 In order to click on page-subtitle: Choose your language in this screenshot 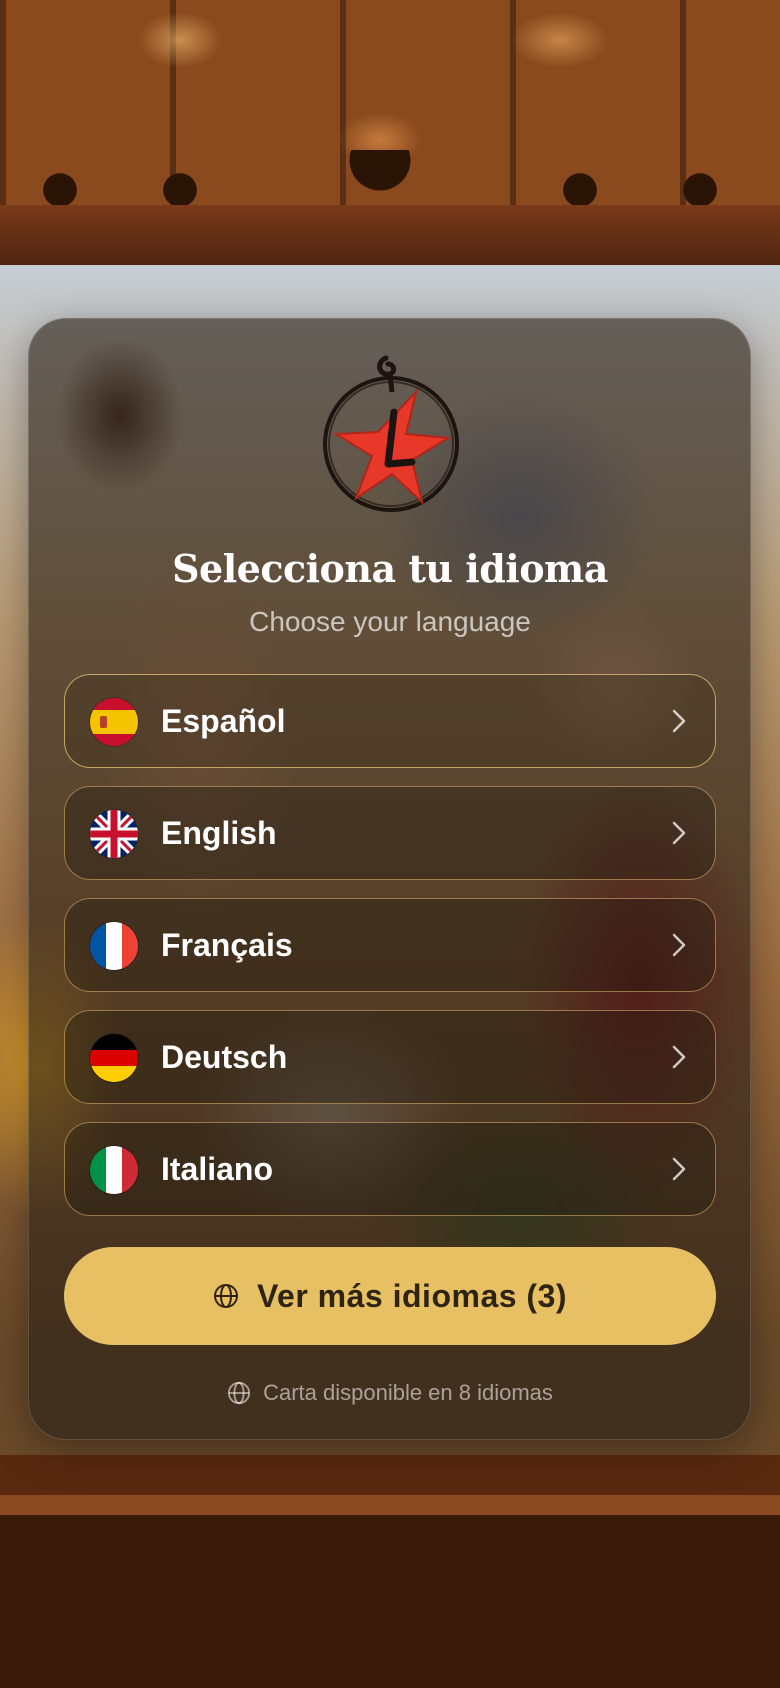, I will do `click(390, 621)`.